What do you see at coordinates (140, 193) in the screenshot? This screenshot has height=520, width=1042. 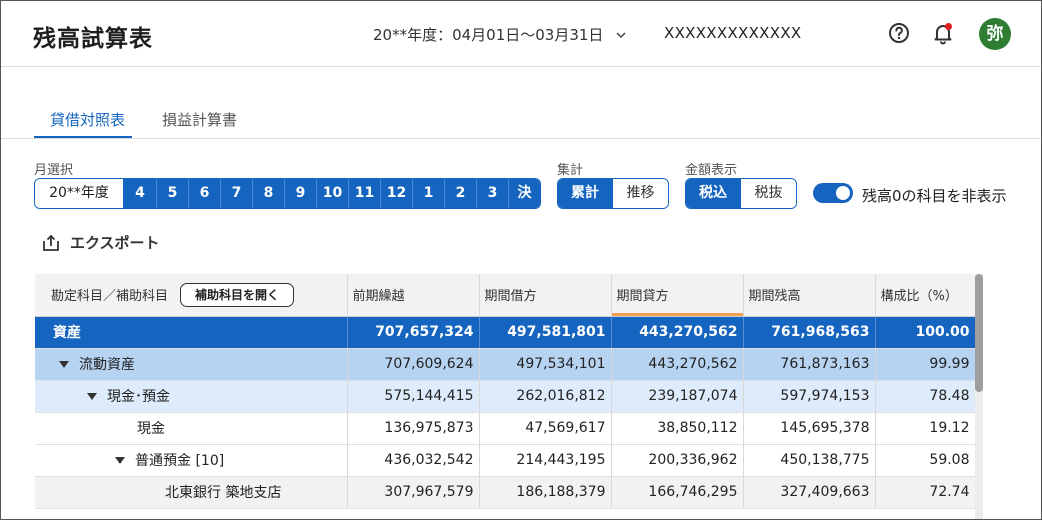 I see `month-button-4: 4` at bounding box center [140, 193].